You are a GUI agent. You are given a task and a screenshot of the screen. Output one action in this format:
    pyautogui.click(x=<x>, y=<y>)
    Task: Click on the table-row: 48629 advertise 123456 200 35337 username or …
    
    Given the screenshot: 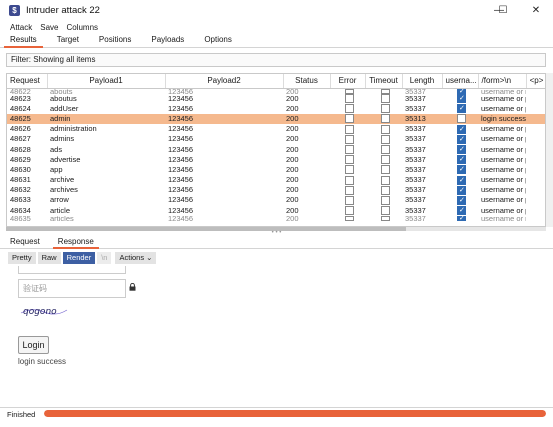 What is the action you would take?
    pyautogui.click(x=276, y=159)
    